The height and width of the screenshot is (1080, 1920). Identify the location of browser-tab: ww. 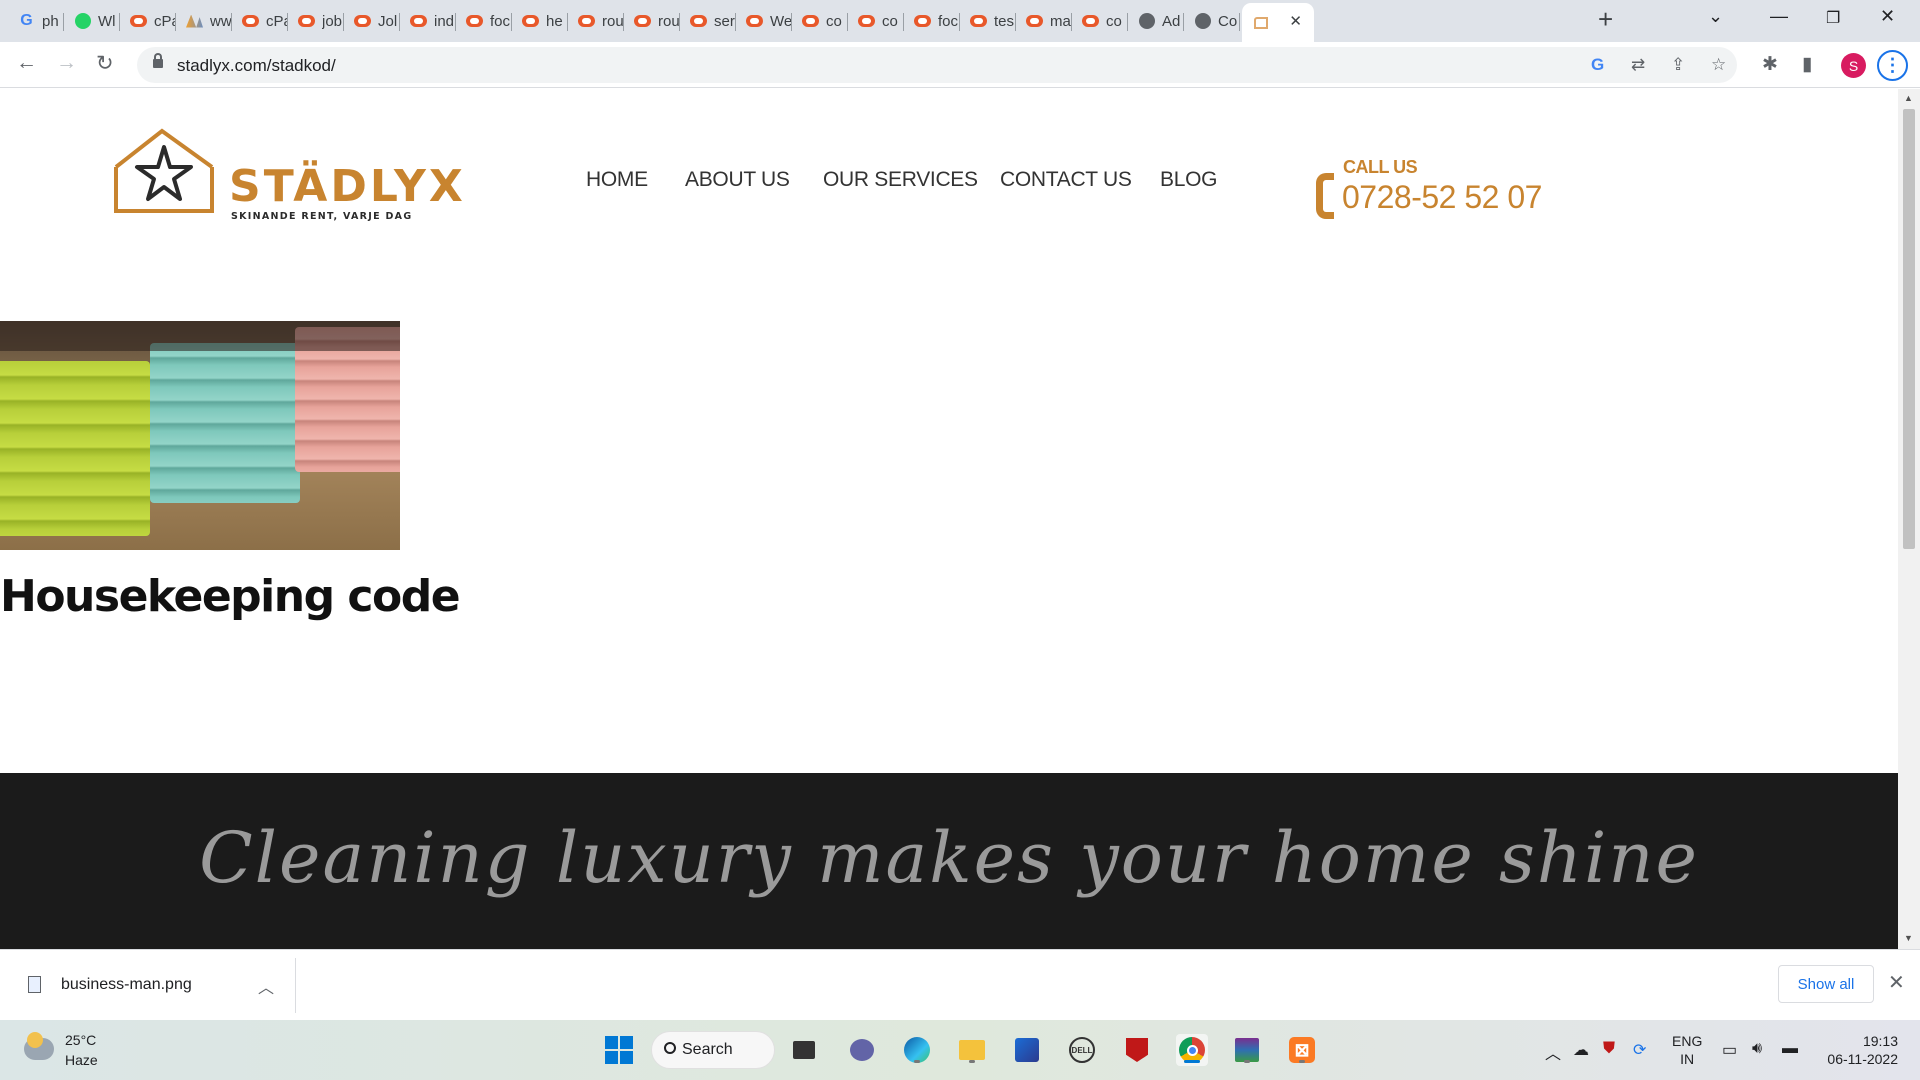
(204, 21).